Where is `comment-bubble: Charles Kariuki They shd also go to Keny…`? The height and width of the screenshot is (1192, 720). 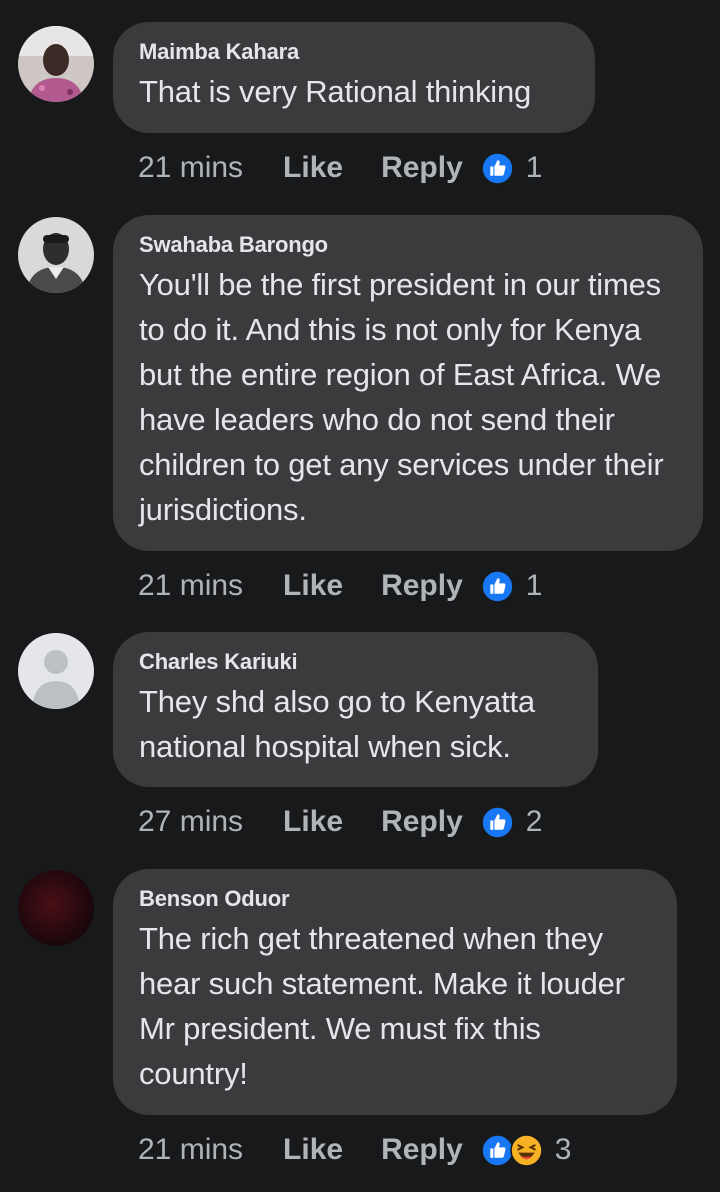
comment-bubble: Charles Kariuki They shd also go to Keny… is located at coordinates (355, 709).